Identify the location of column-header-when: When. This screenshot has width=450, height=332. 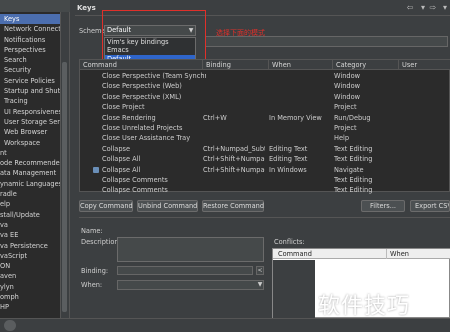
(300, 65).